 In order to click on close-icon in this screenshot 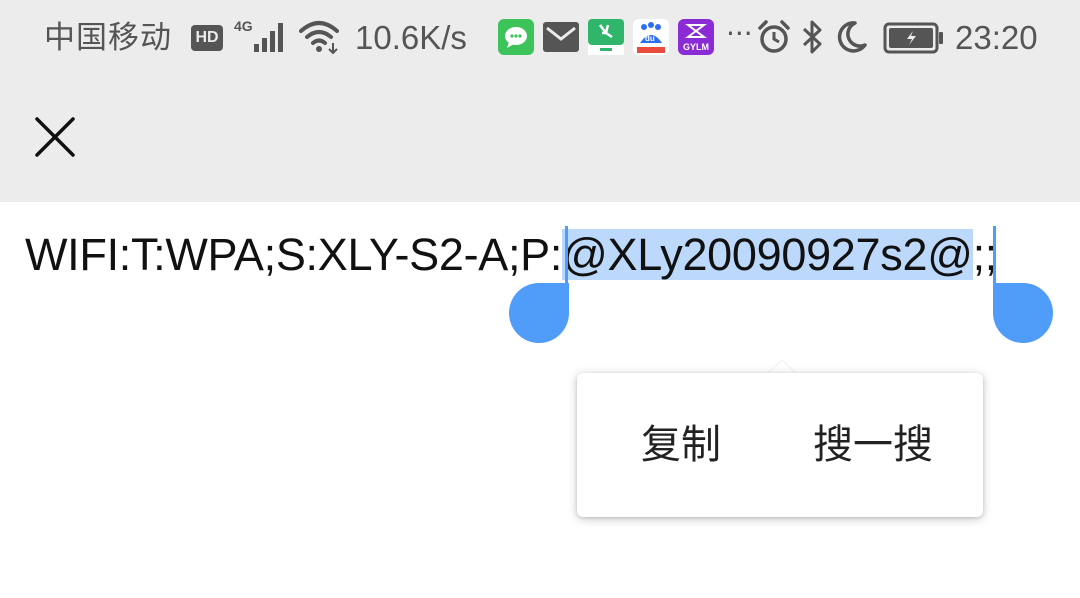, I will do `click(55, 137)`.